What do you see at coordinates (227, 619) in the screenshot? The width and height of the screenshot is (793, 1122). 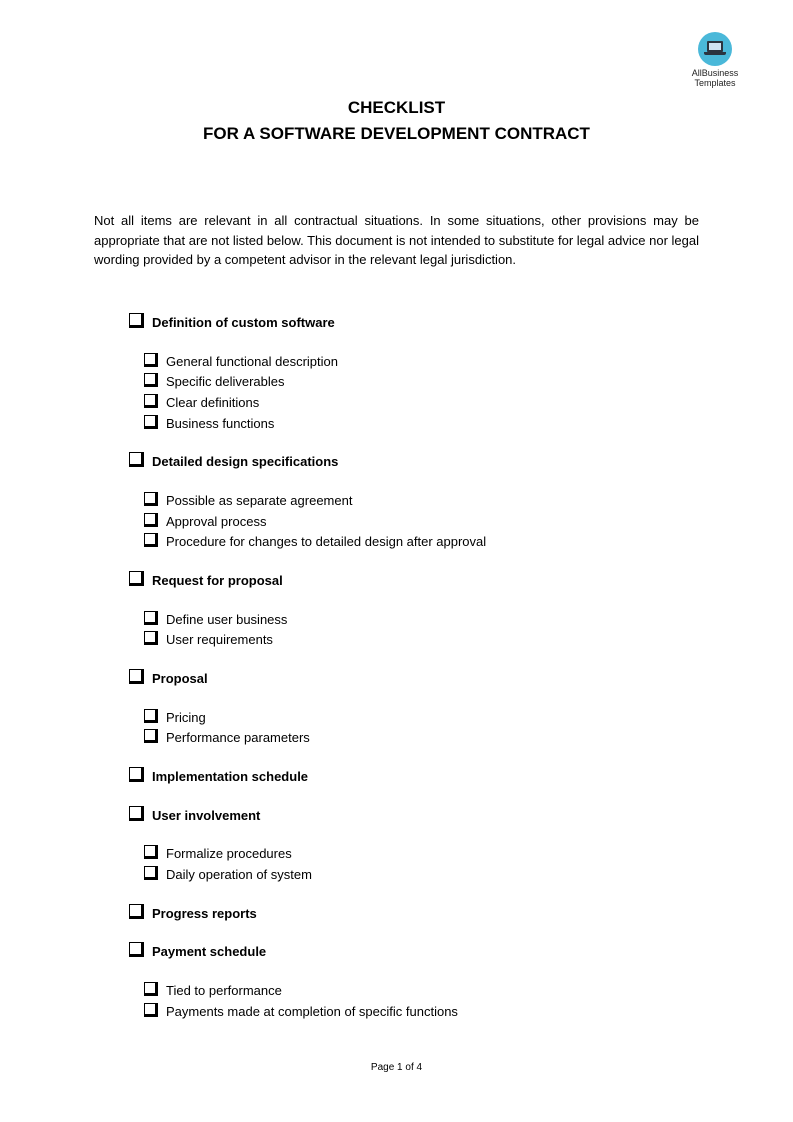 I see `item-label: Define user business` at bounding box center [227, 619].